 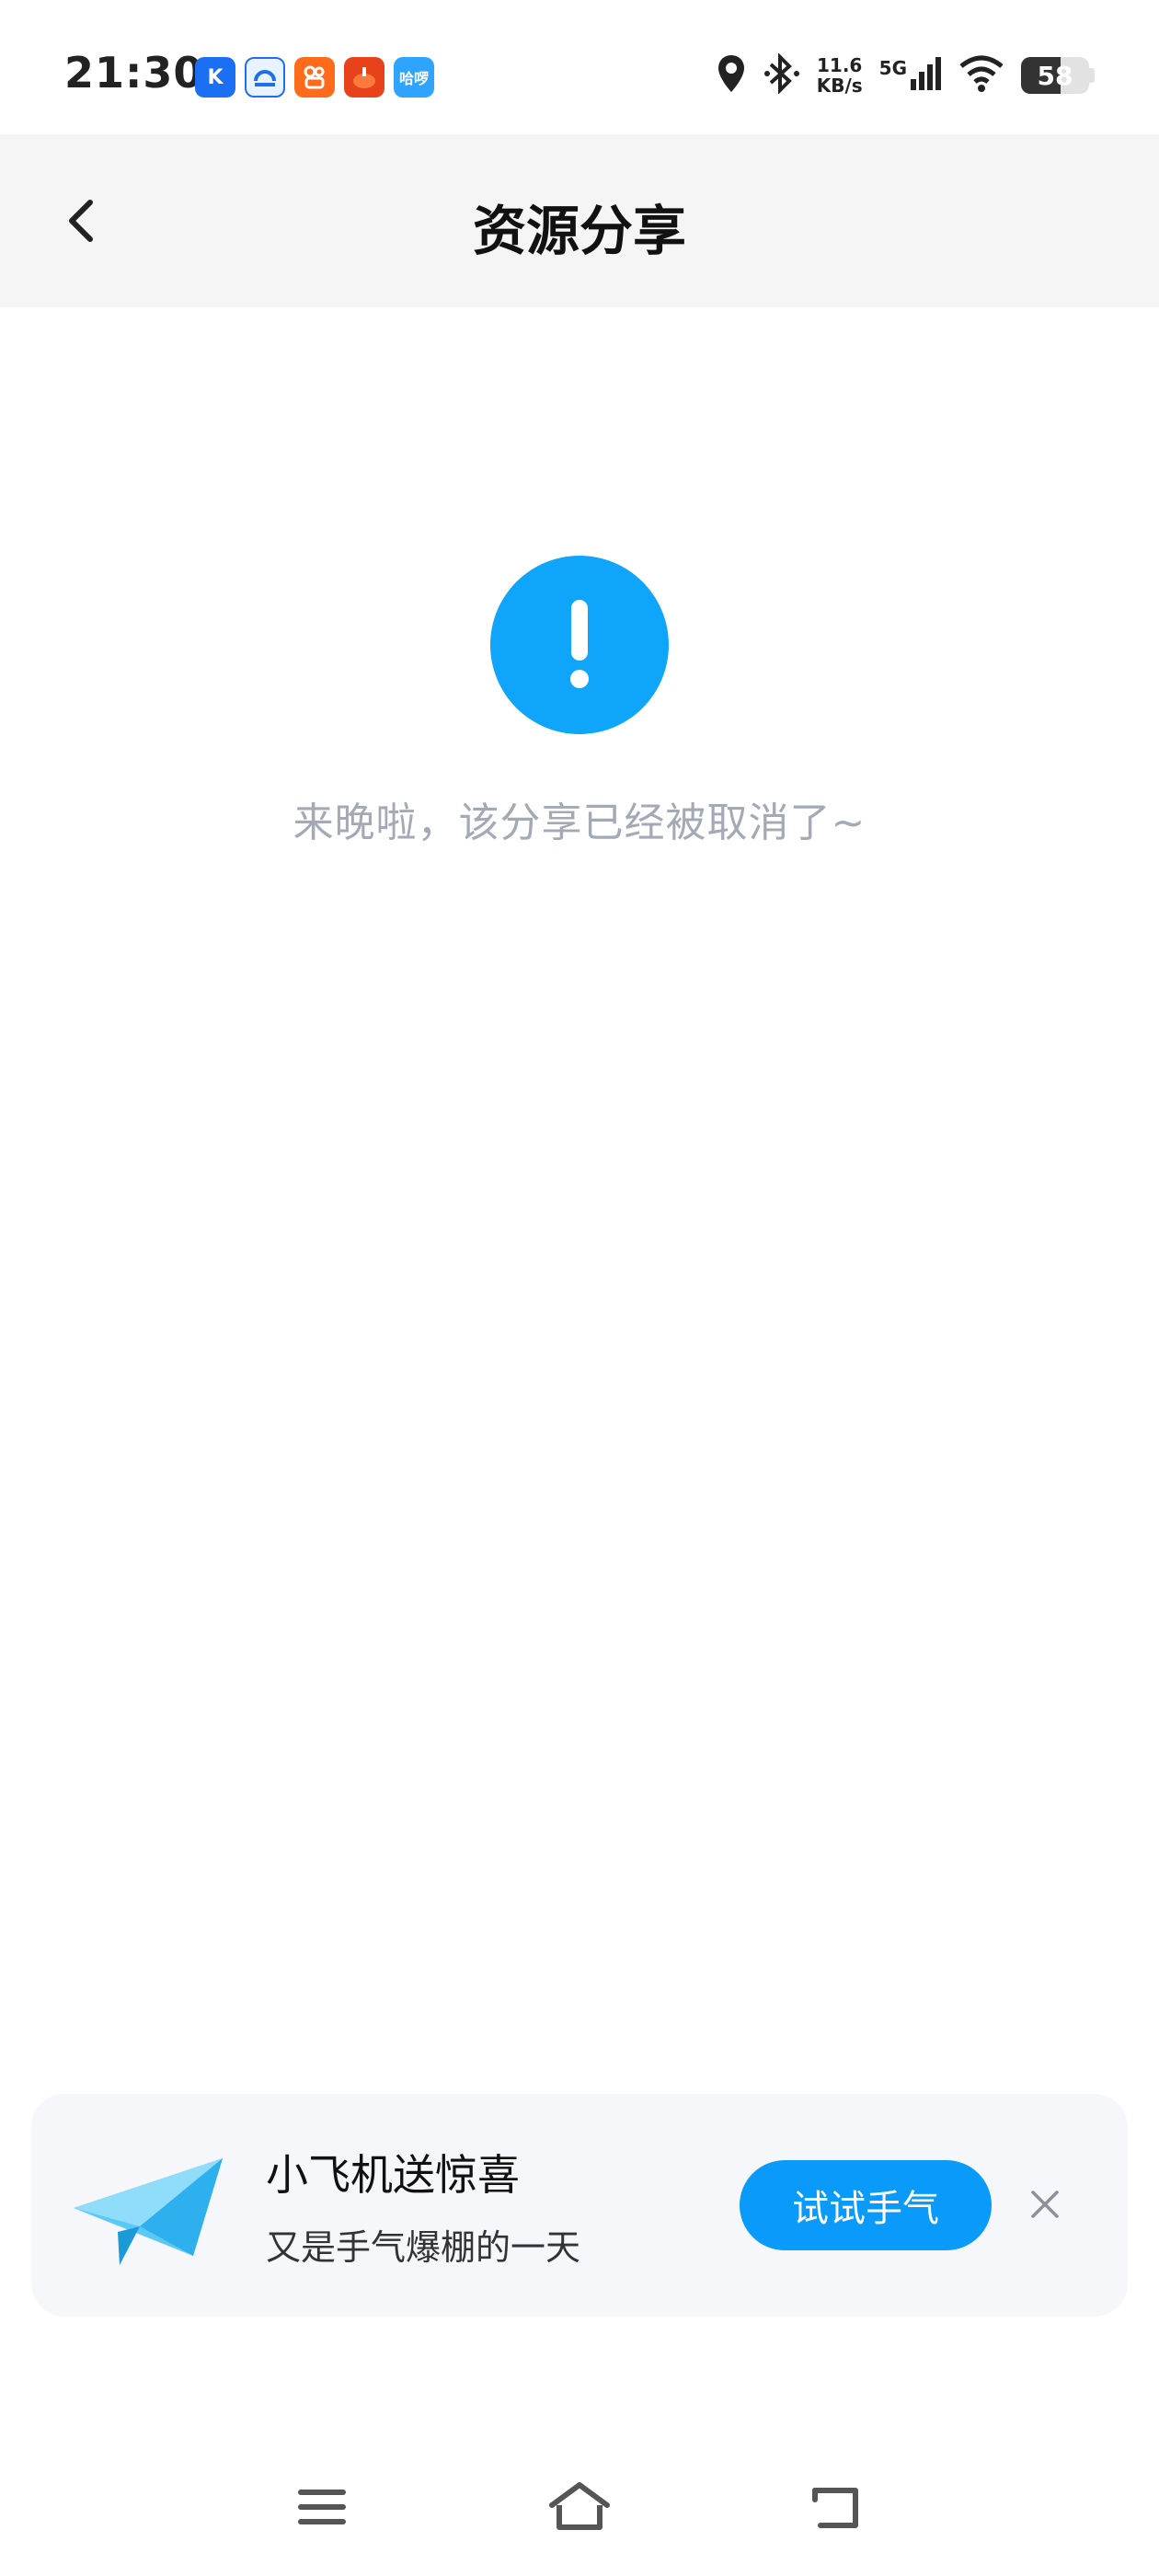 What do you see at coordinates (579, 67) in the screenshot?
I see `status-bar: 21:30 K 哈啰 11.6 KB/s 5G 58` at bounding box center [579, 67].